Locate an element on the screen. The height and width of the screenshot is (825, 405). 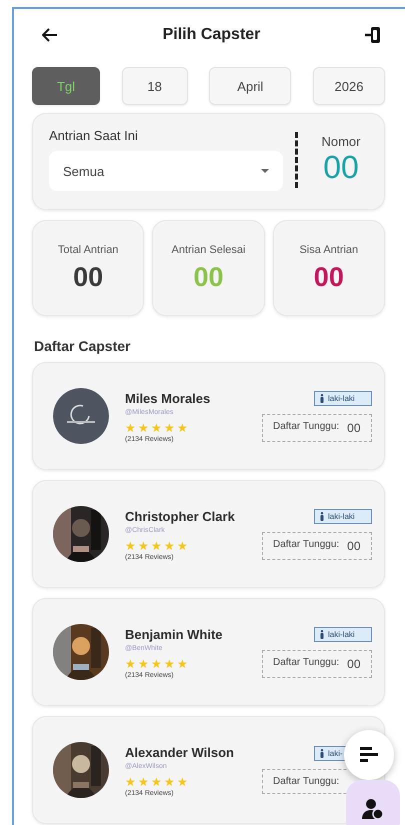
date-tab: 2026 is located at coordinates (348, 86).